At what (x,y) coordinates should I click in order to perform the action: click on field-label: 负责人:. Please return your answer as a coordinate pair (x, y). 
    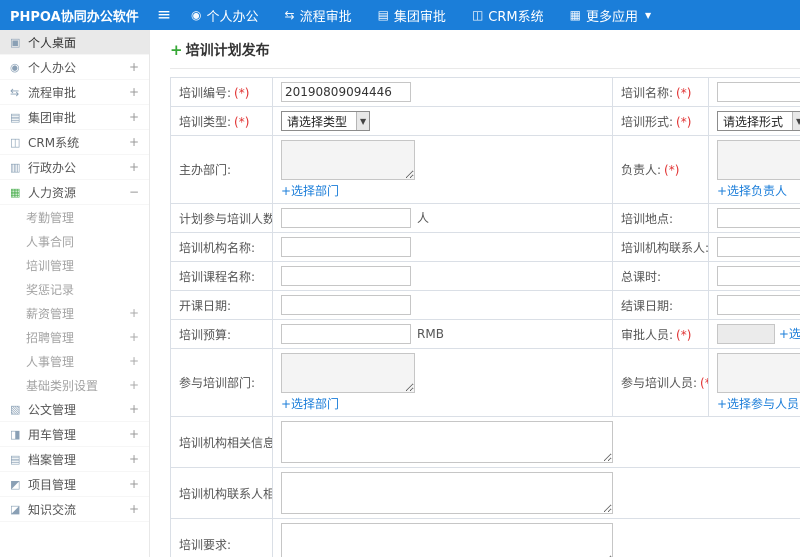
    Looking at the image, I should click on (641, 170).